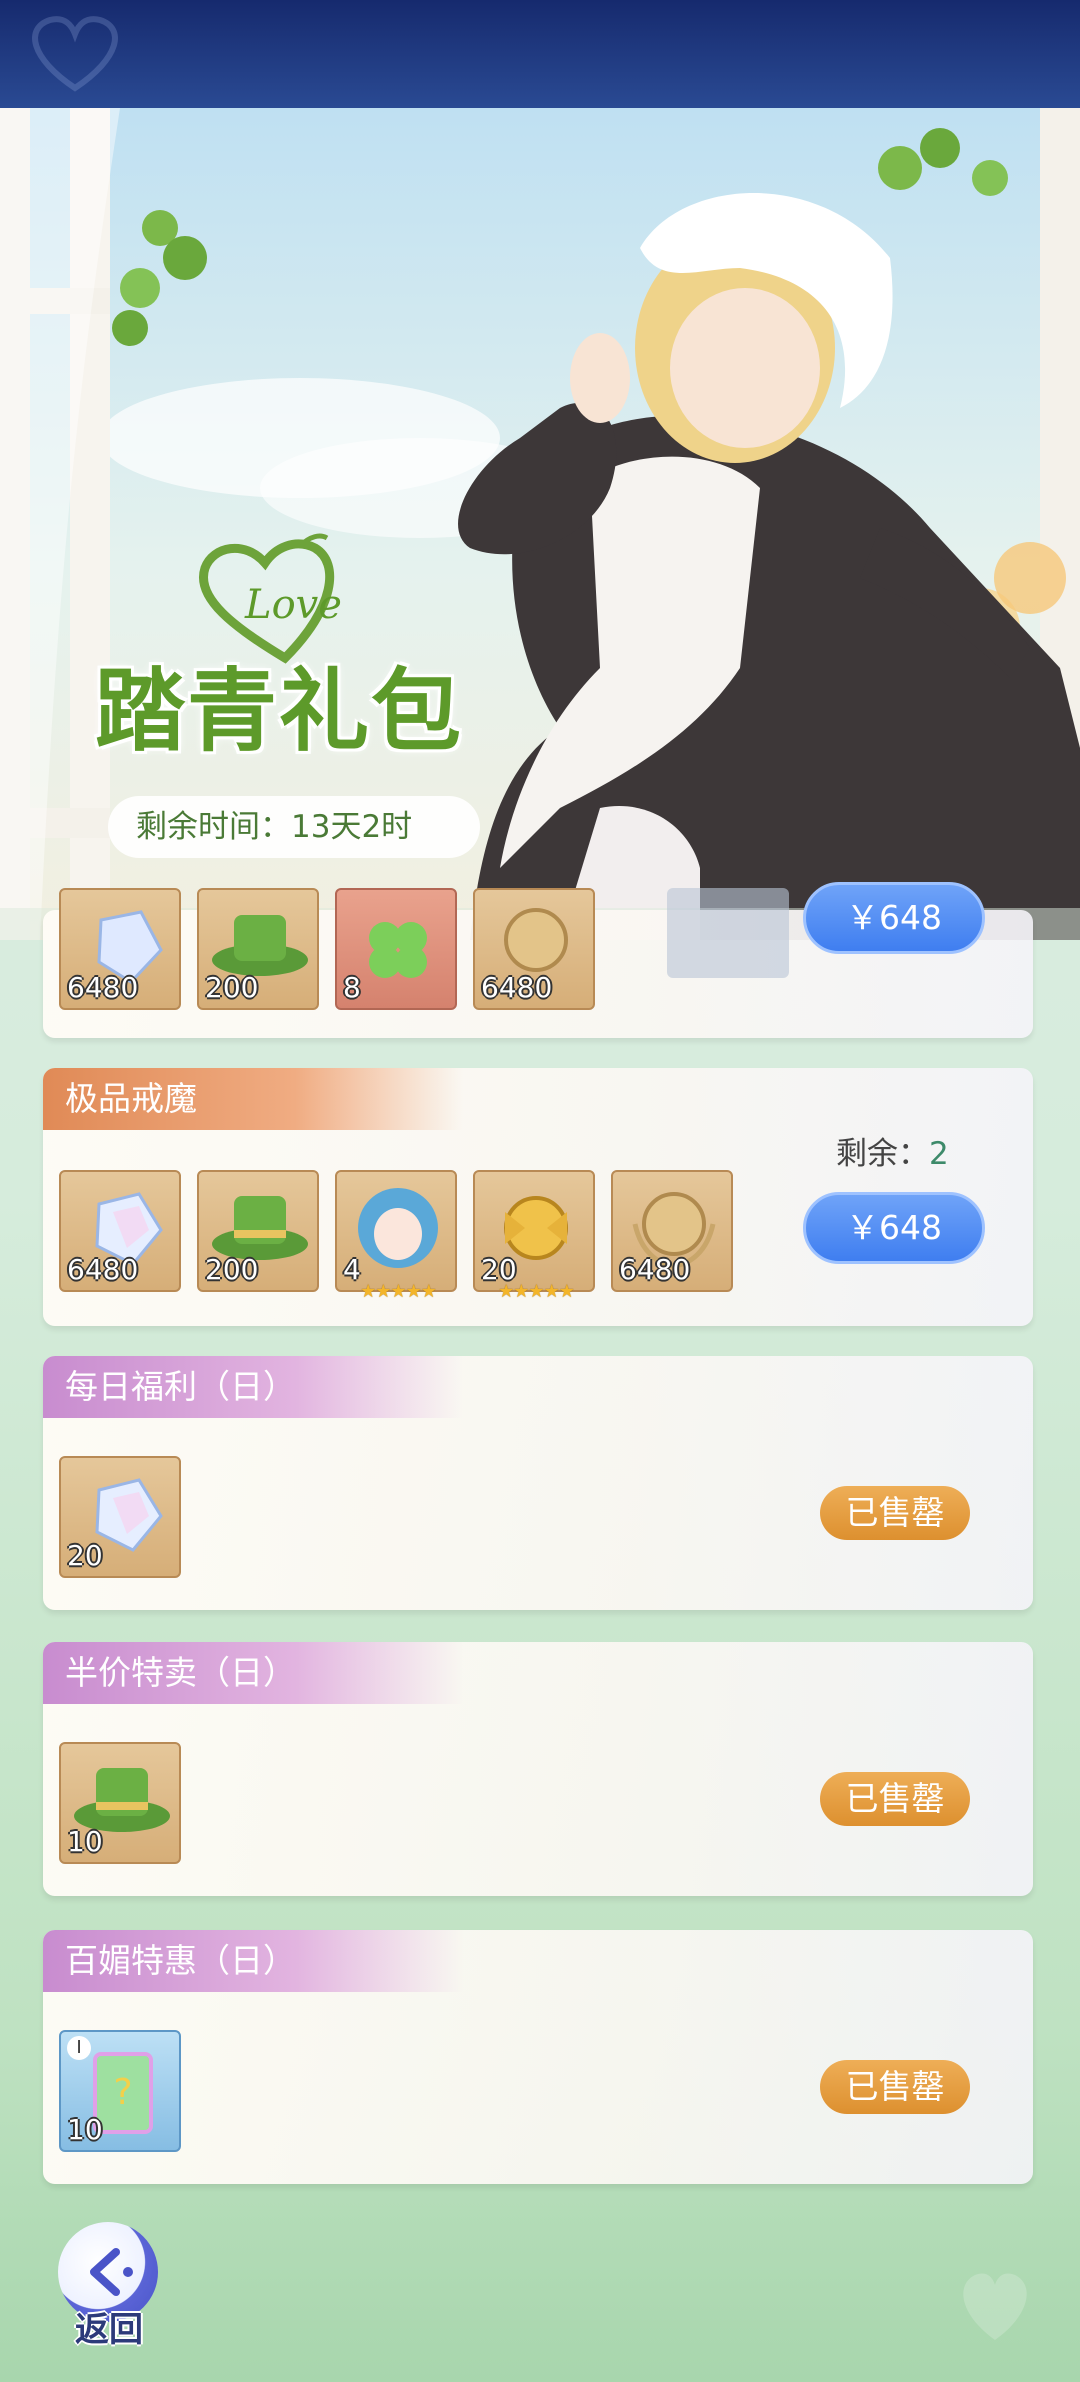  What do you see at coordinates (892, 1154) in the screenshot?
I see `remaining-count: 剩余：2` at bounding box center [892, 1154].